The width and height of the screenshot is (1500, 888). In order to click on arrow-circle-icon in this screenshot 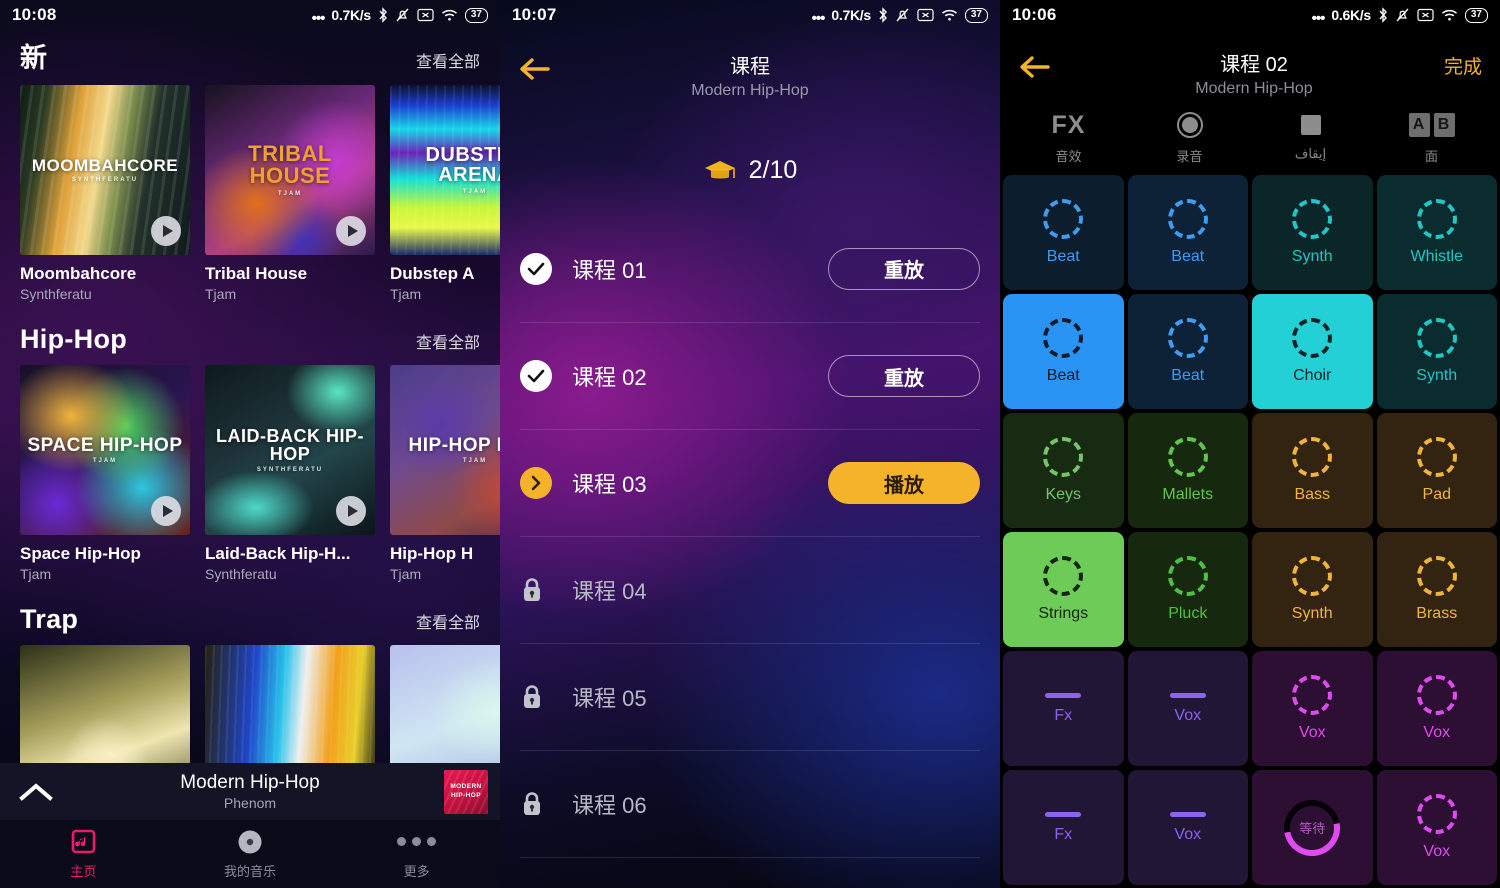, I will do `click(546, 483)`.